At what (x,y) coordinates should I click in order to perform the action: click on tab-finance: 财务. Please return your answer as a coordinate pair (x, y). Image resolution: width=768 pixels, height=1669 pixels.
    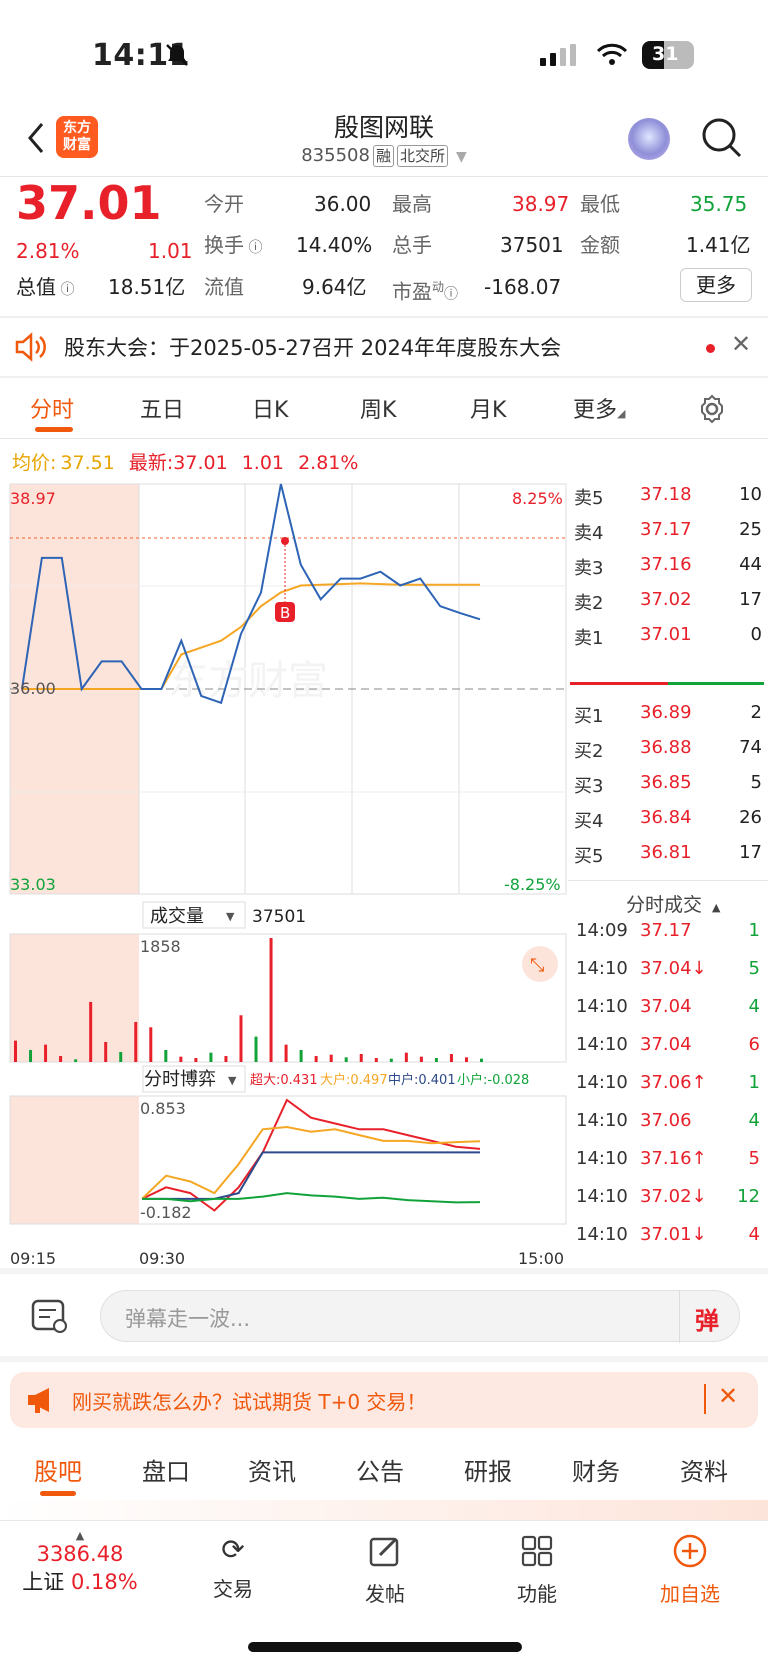
    Looking at the image, I should click on (596, 1469).